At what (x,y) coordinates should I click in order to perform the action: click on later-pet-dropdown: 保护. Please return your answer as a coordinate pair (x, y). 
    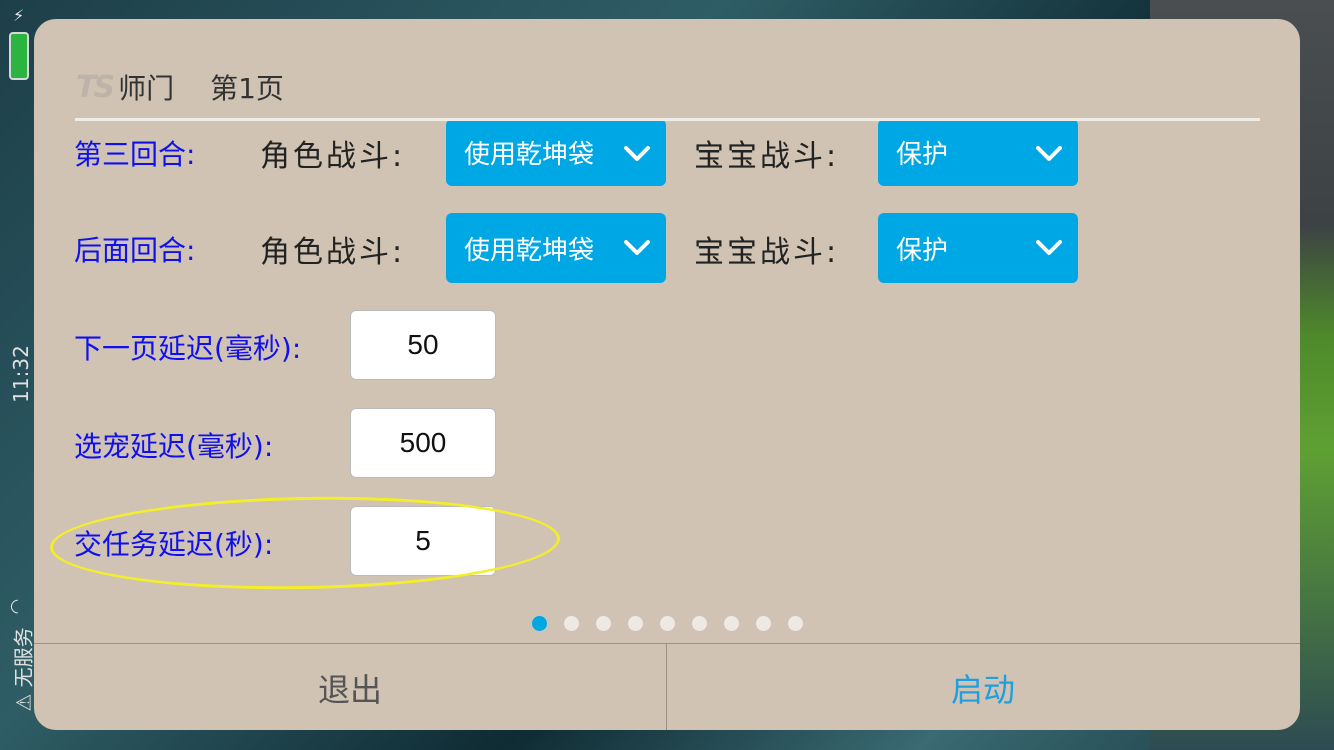
    Looking at the image, I should click on (978, 248).